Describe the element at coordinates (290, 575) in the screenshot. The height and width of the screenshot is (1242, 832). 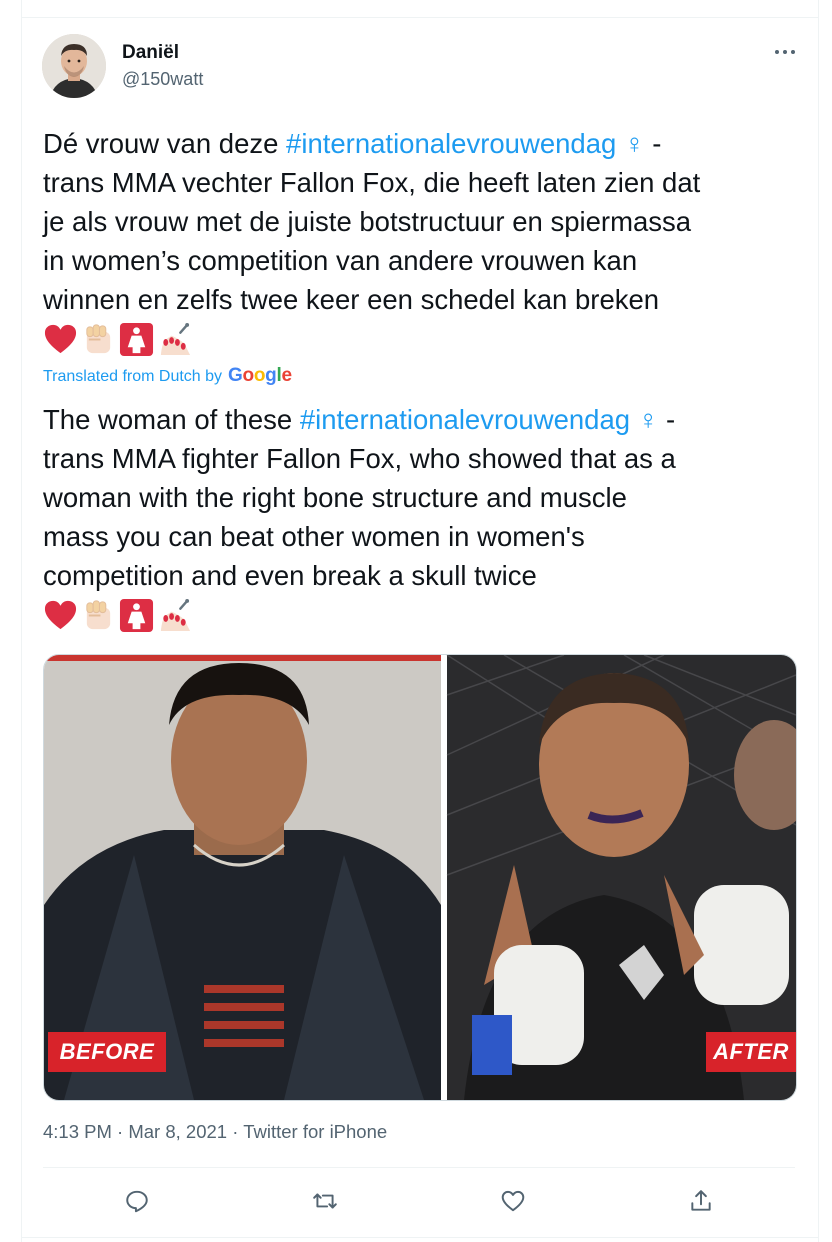
I see `tweet-line: competition and even break a skull twice` at that location.